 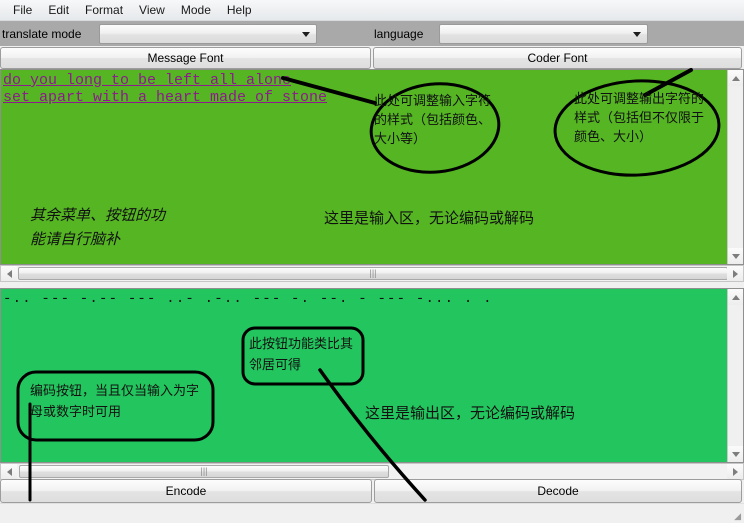 I want to click on translate-mode-group: translate mode, so click(x=186, y=33).